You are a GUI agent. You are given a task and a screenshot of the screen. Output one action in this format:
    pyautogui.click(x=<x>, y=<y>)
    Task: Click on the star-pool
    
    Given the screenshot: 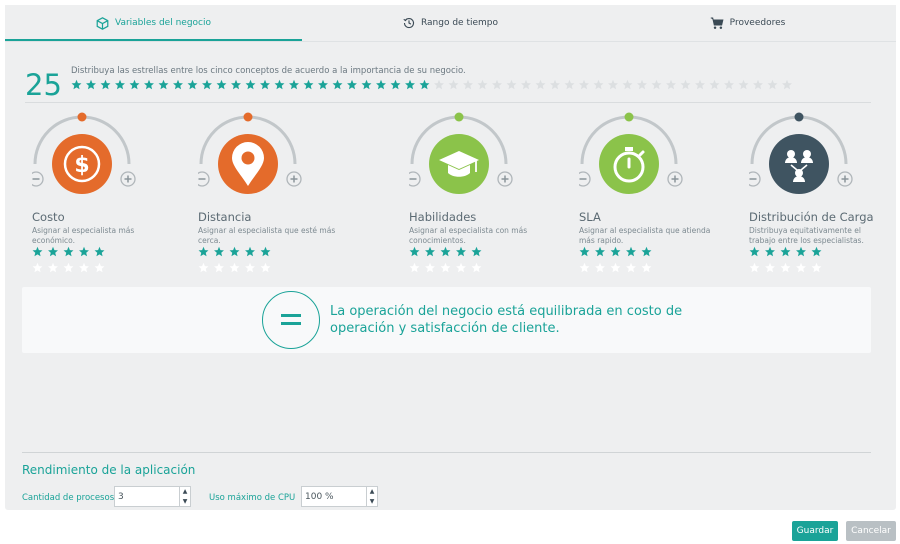 What is the action you would take?
    pyautogui.click(x=441, y=85)
    